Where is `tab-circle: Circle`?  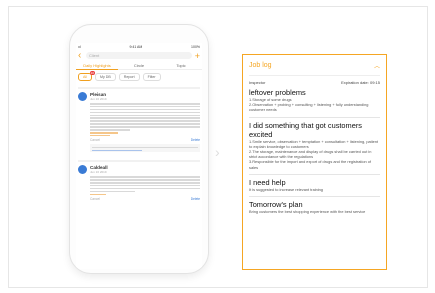 tab-circle: Circle is located at coordinates (139, 66).